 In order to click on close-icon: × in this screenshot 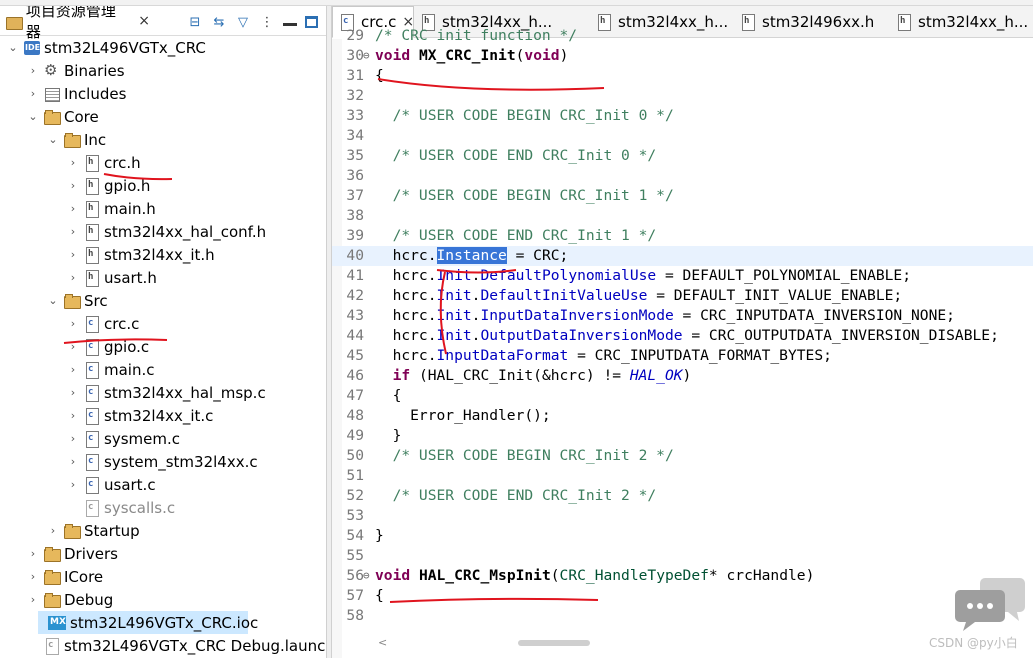, I will do `click(144, 21)`.